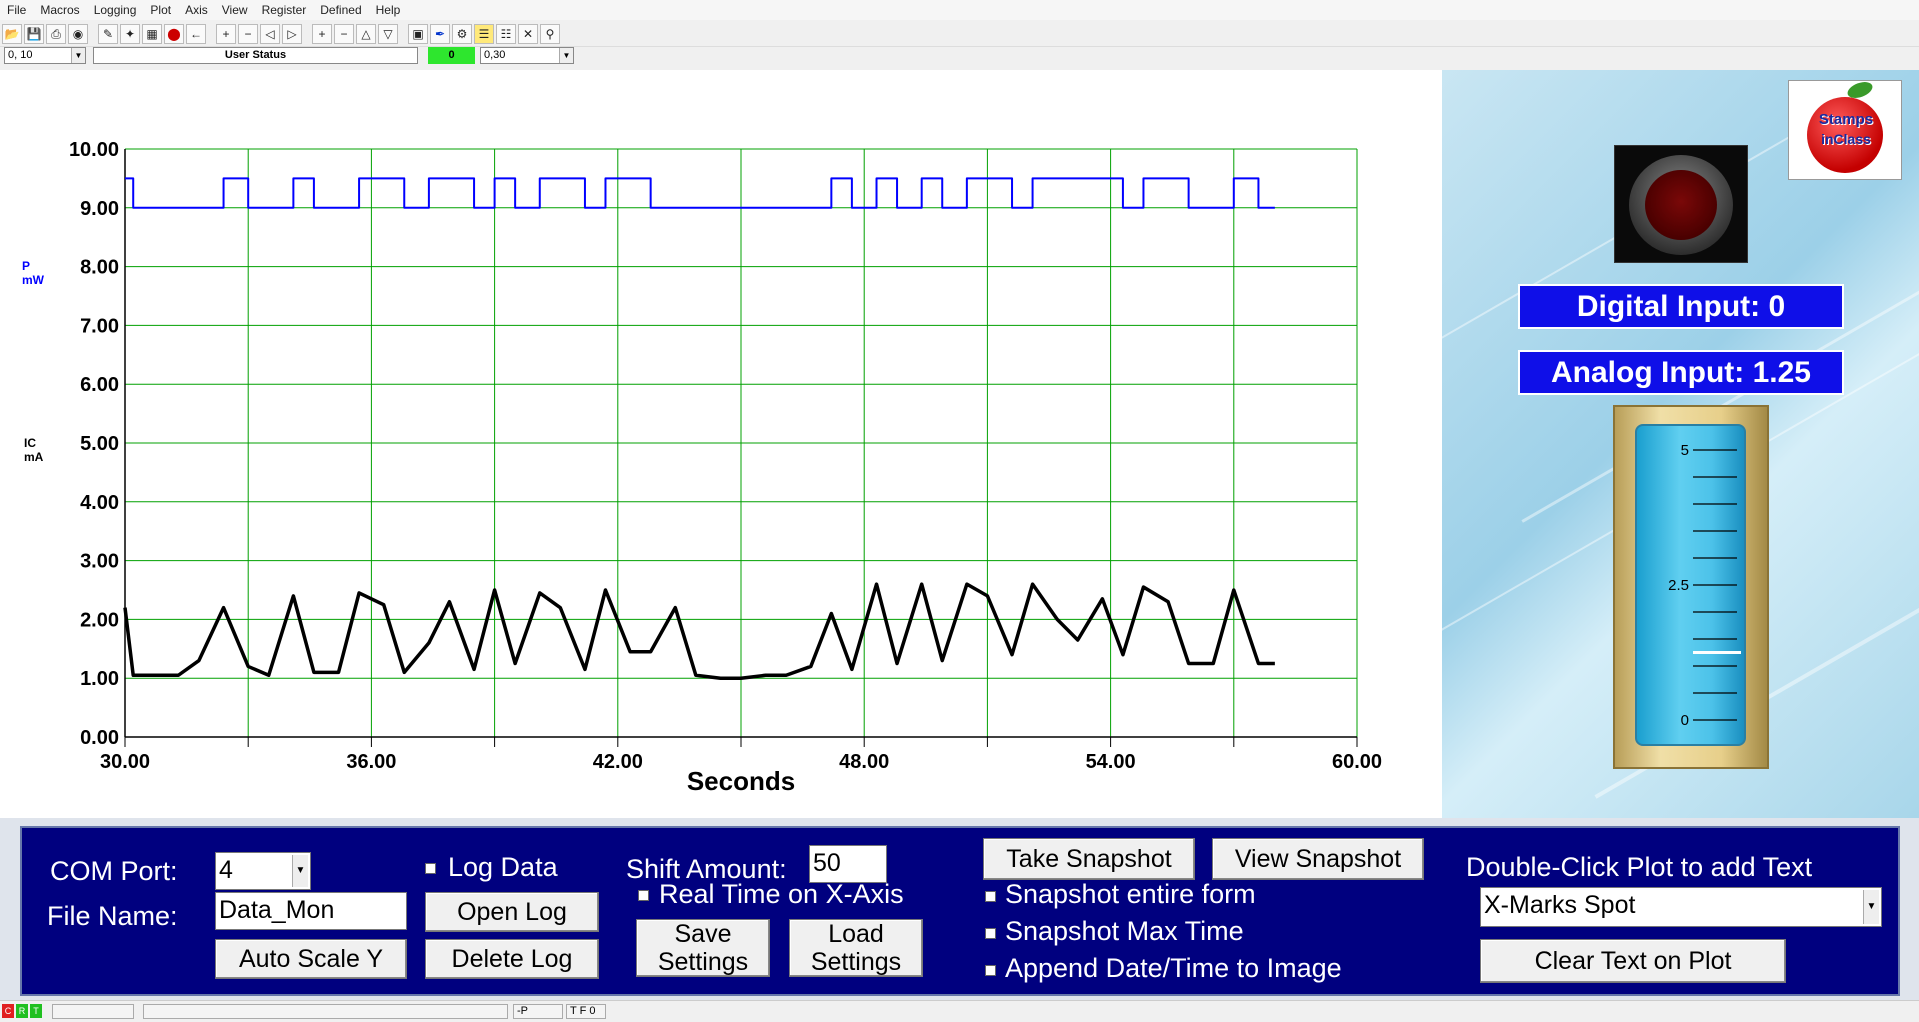 The height and width of the screenshot is (1022, 1919). What do you see at coordinates (270, 33) in the screenshot?
I see `shift-x-left-icon: ◁` at bounding box center [270, 33].